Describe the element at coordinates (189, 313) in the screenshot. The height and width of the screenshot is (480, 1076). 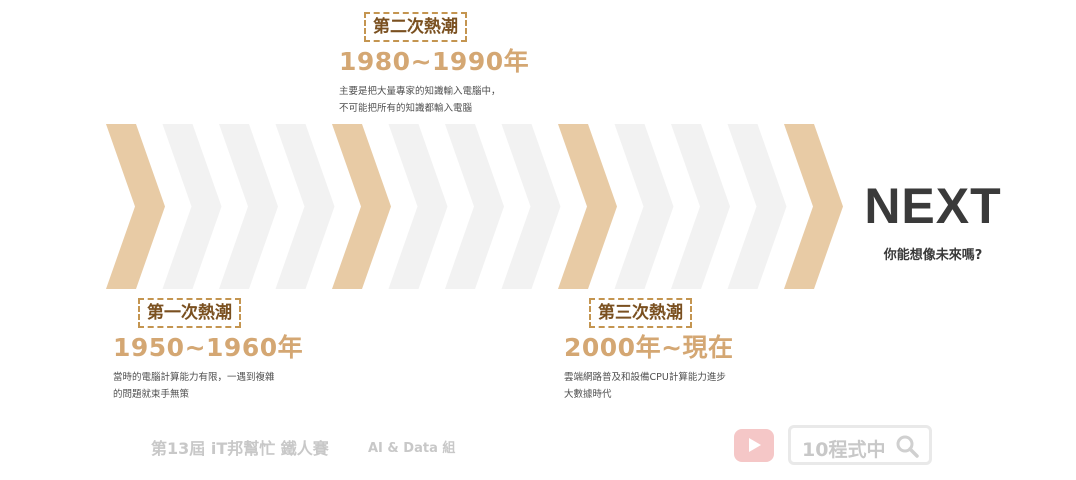
I see `era-label: 第一次熱潮` at that location.